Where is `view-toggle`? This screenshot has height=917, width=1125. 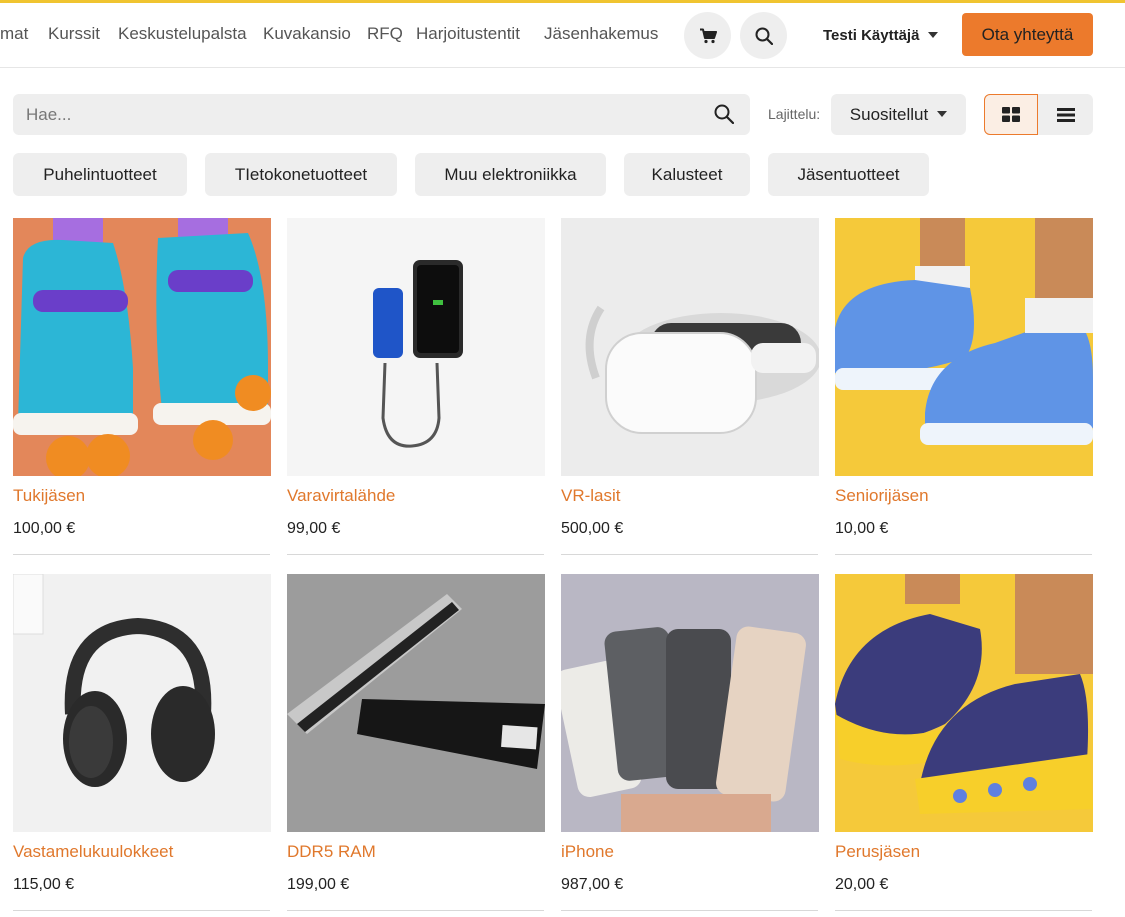
view-toggle is located at coordinates (1038, 114).